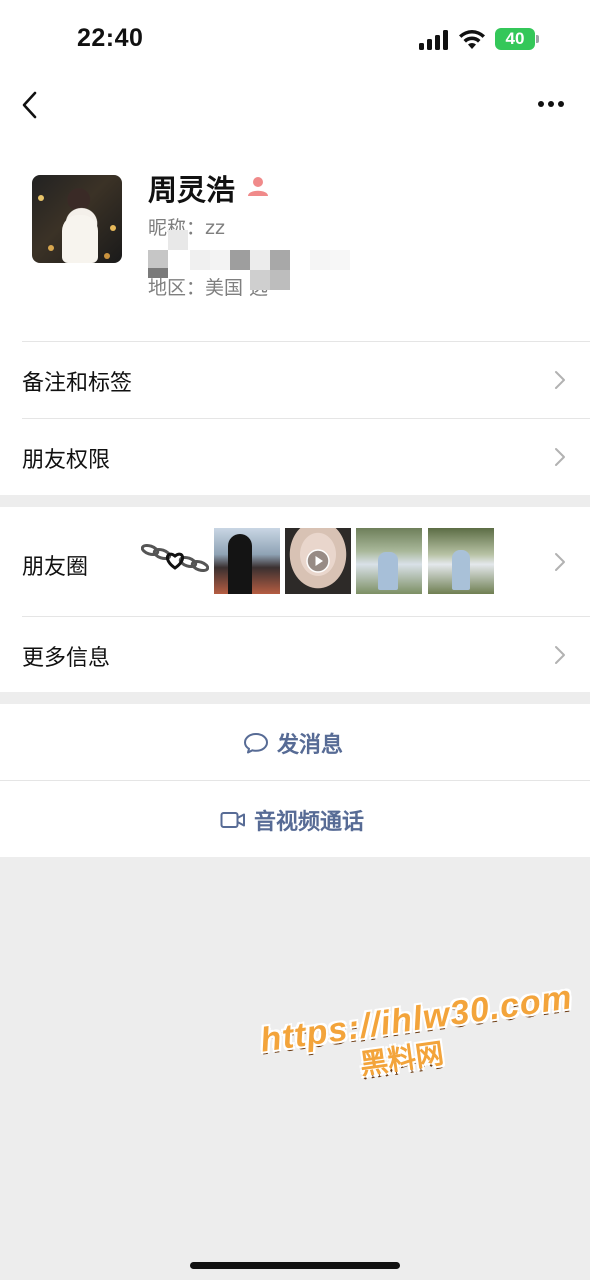 This screenshot has width=590, height=1280. Describe the element at coordinates (253, 261) in the screenshot. I see `pixelated-redaction` at that location.